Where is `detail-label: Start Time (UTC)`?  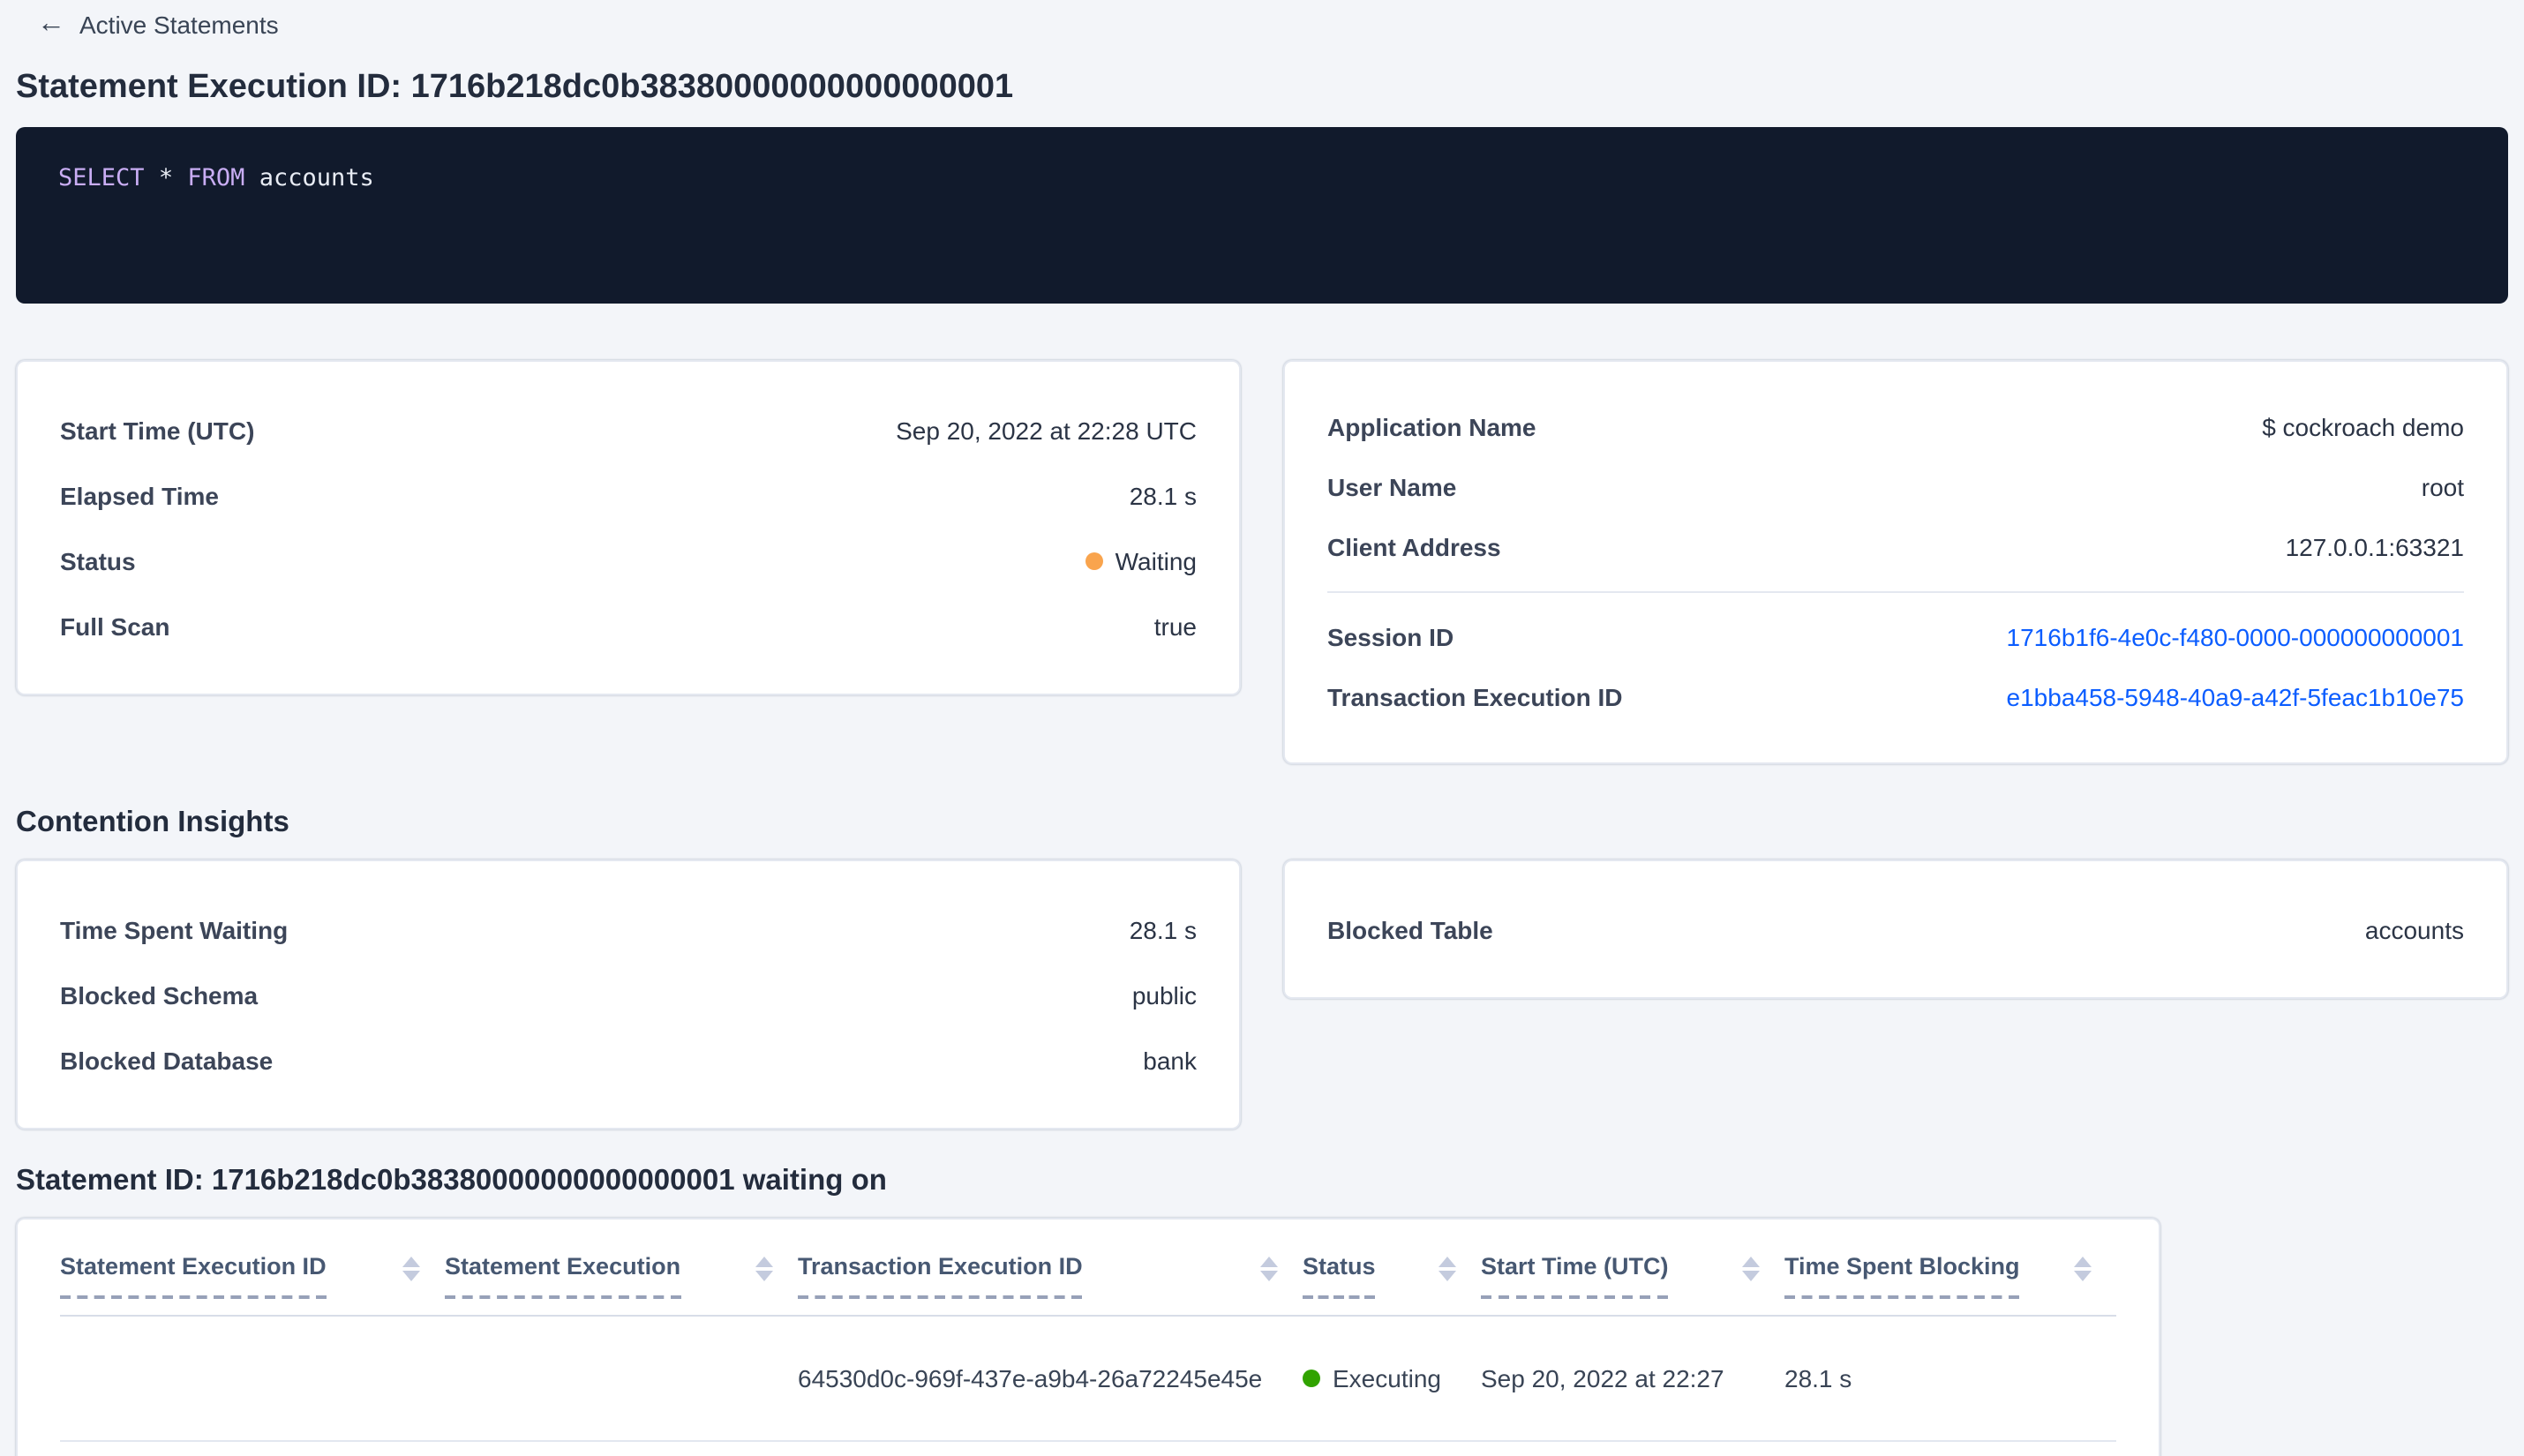 detail-label: Start Time (UTC) is located at coordinates (157, 430).